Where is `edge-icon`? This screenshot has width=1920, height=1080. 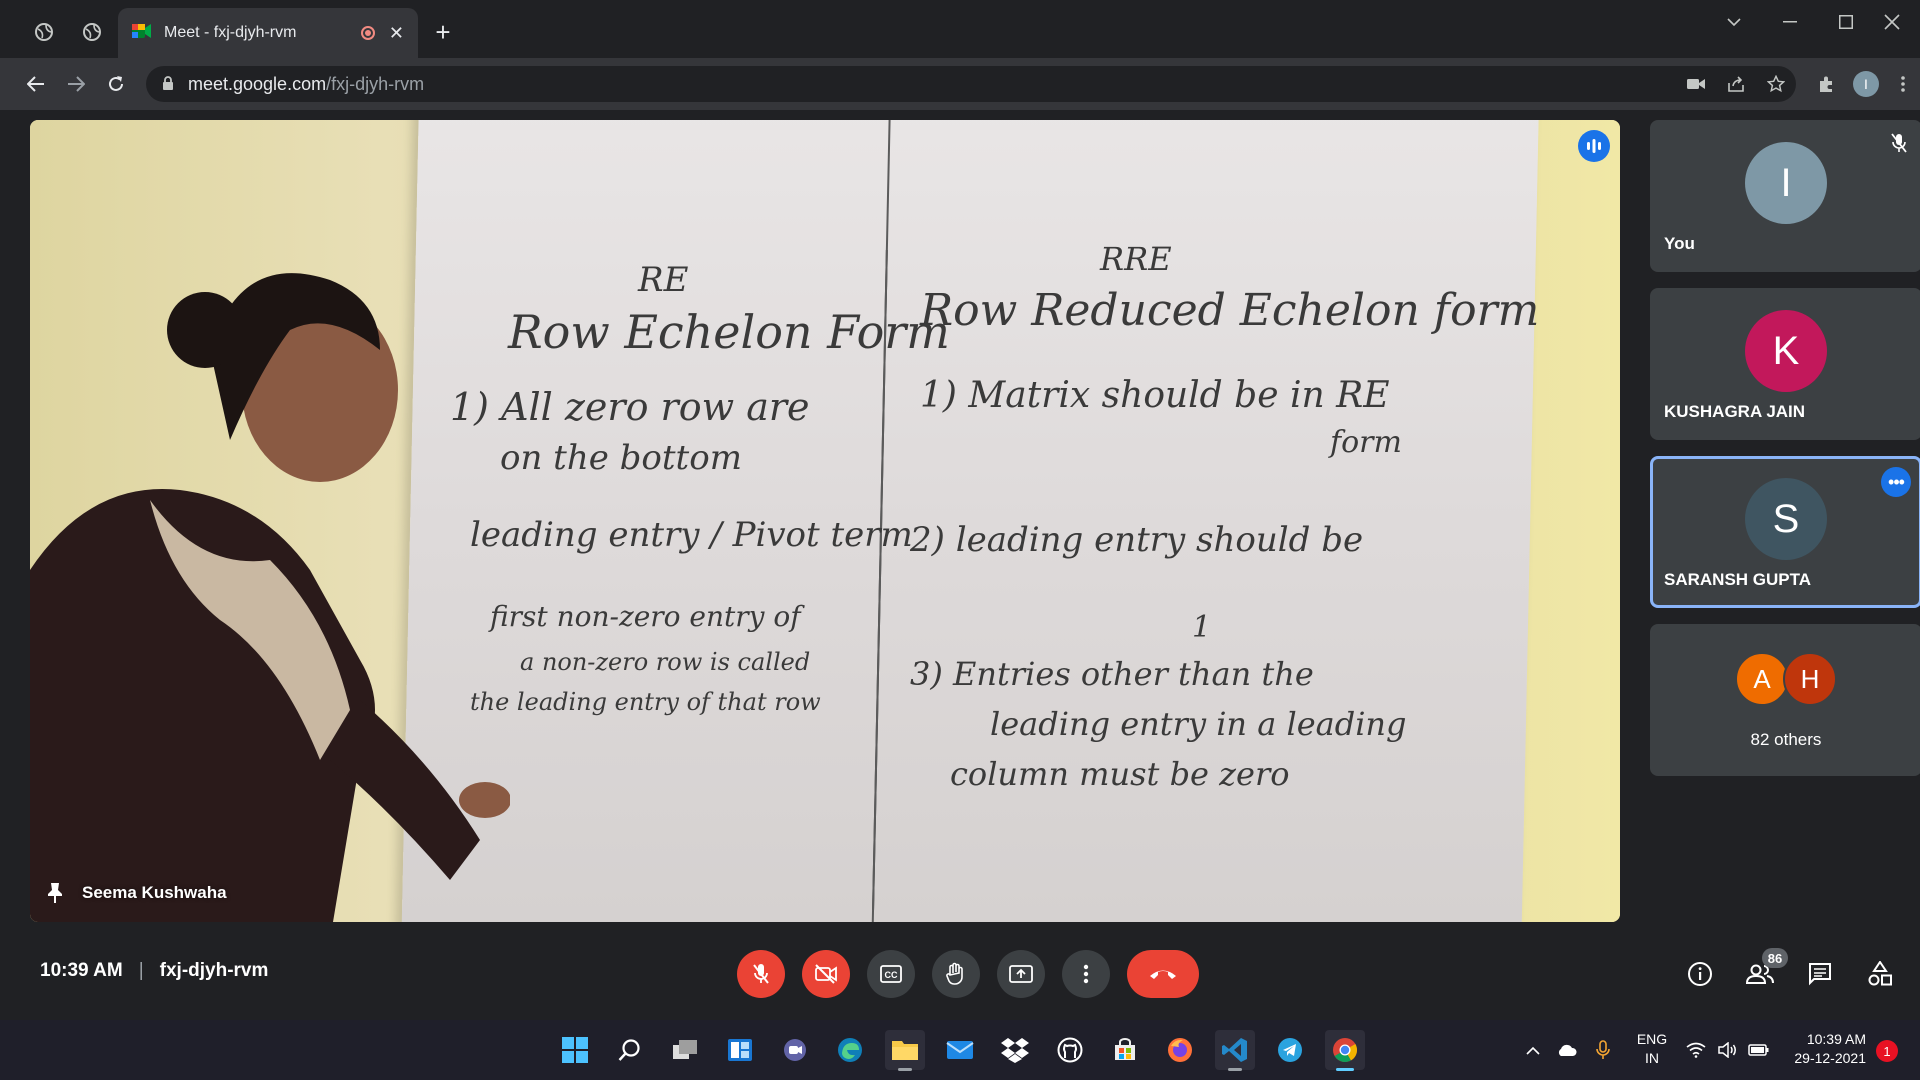 edge-icon is located at coordinates (850, 1050).